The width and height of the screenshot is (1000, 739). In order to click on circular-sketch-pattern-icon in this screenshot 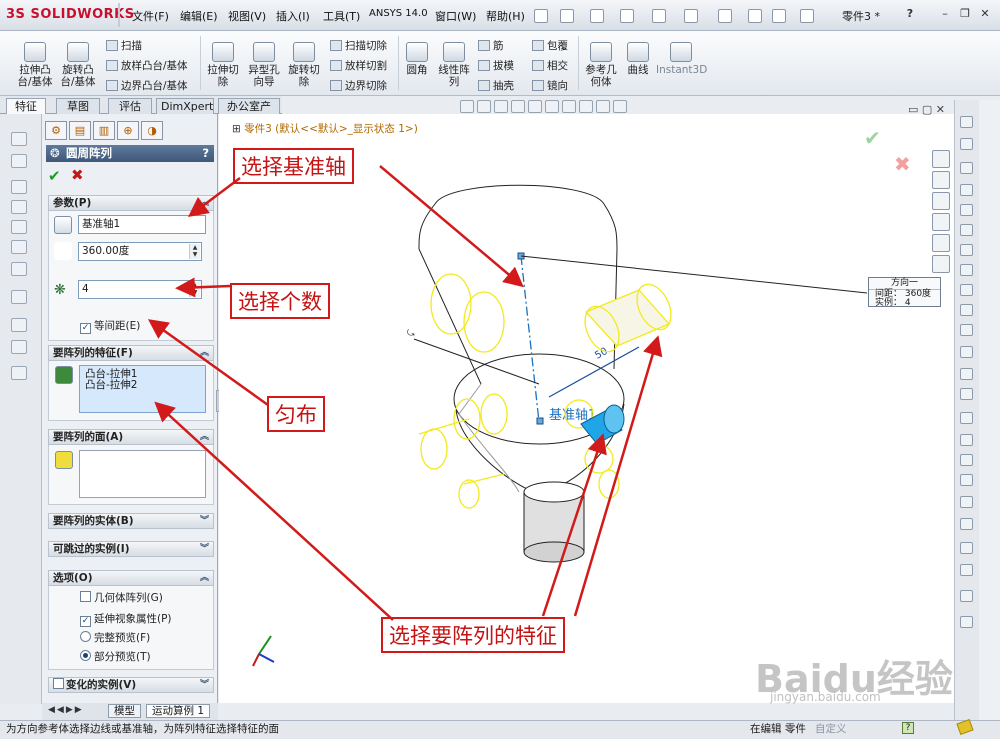, I will do `click(966, 524)`.